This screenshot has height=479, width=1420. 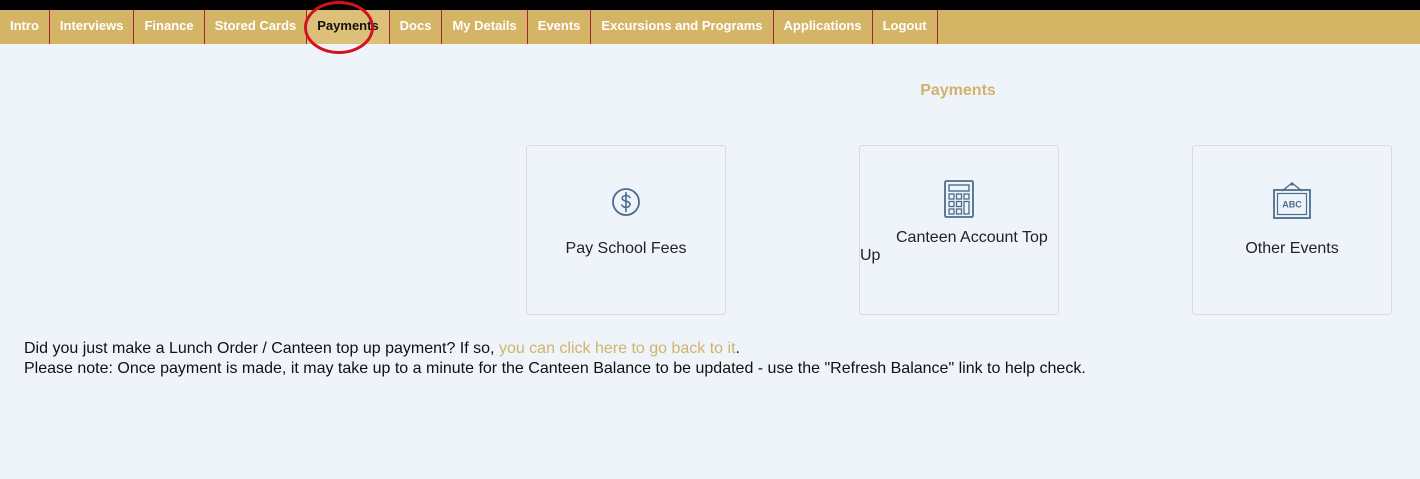 I want to click on nav-item-applications: Applications, so click(x=823, y=27).